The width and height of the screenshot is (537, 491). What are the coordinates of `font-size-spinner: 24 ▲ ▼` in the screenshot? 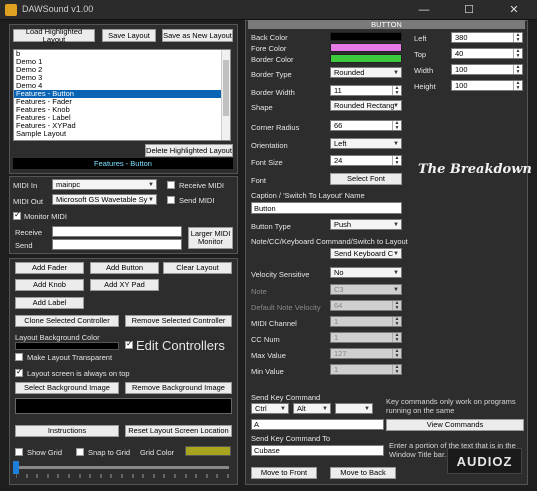 It's located at (366, 160).